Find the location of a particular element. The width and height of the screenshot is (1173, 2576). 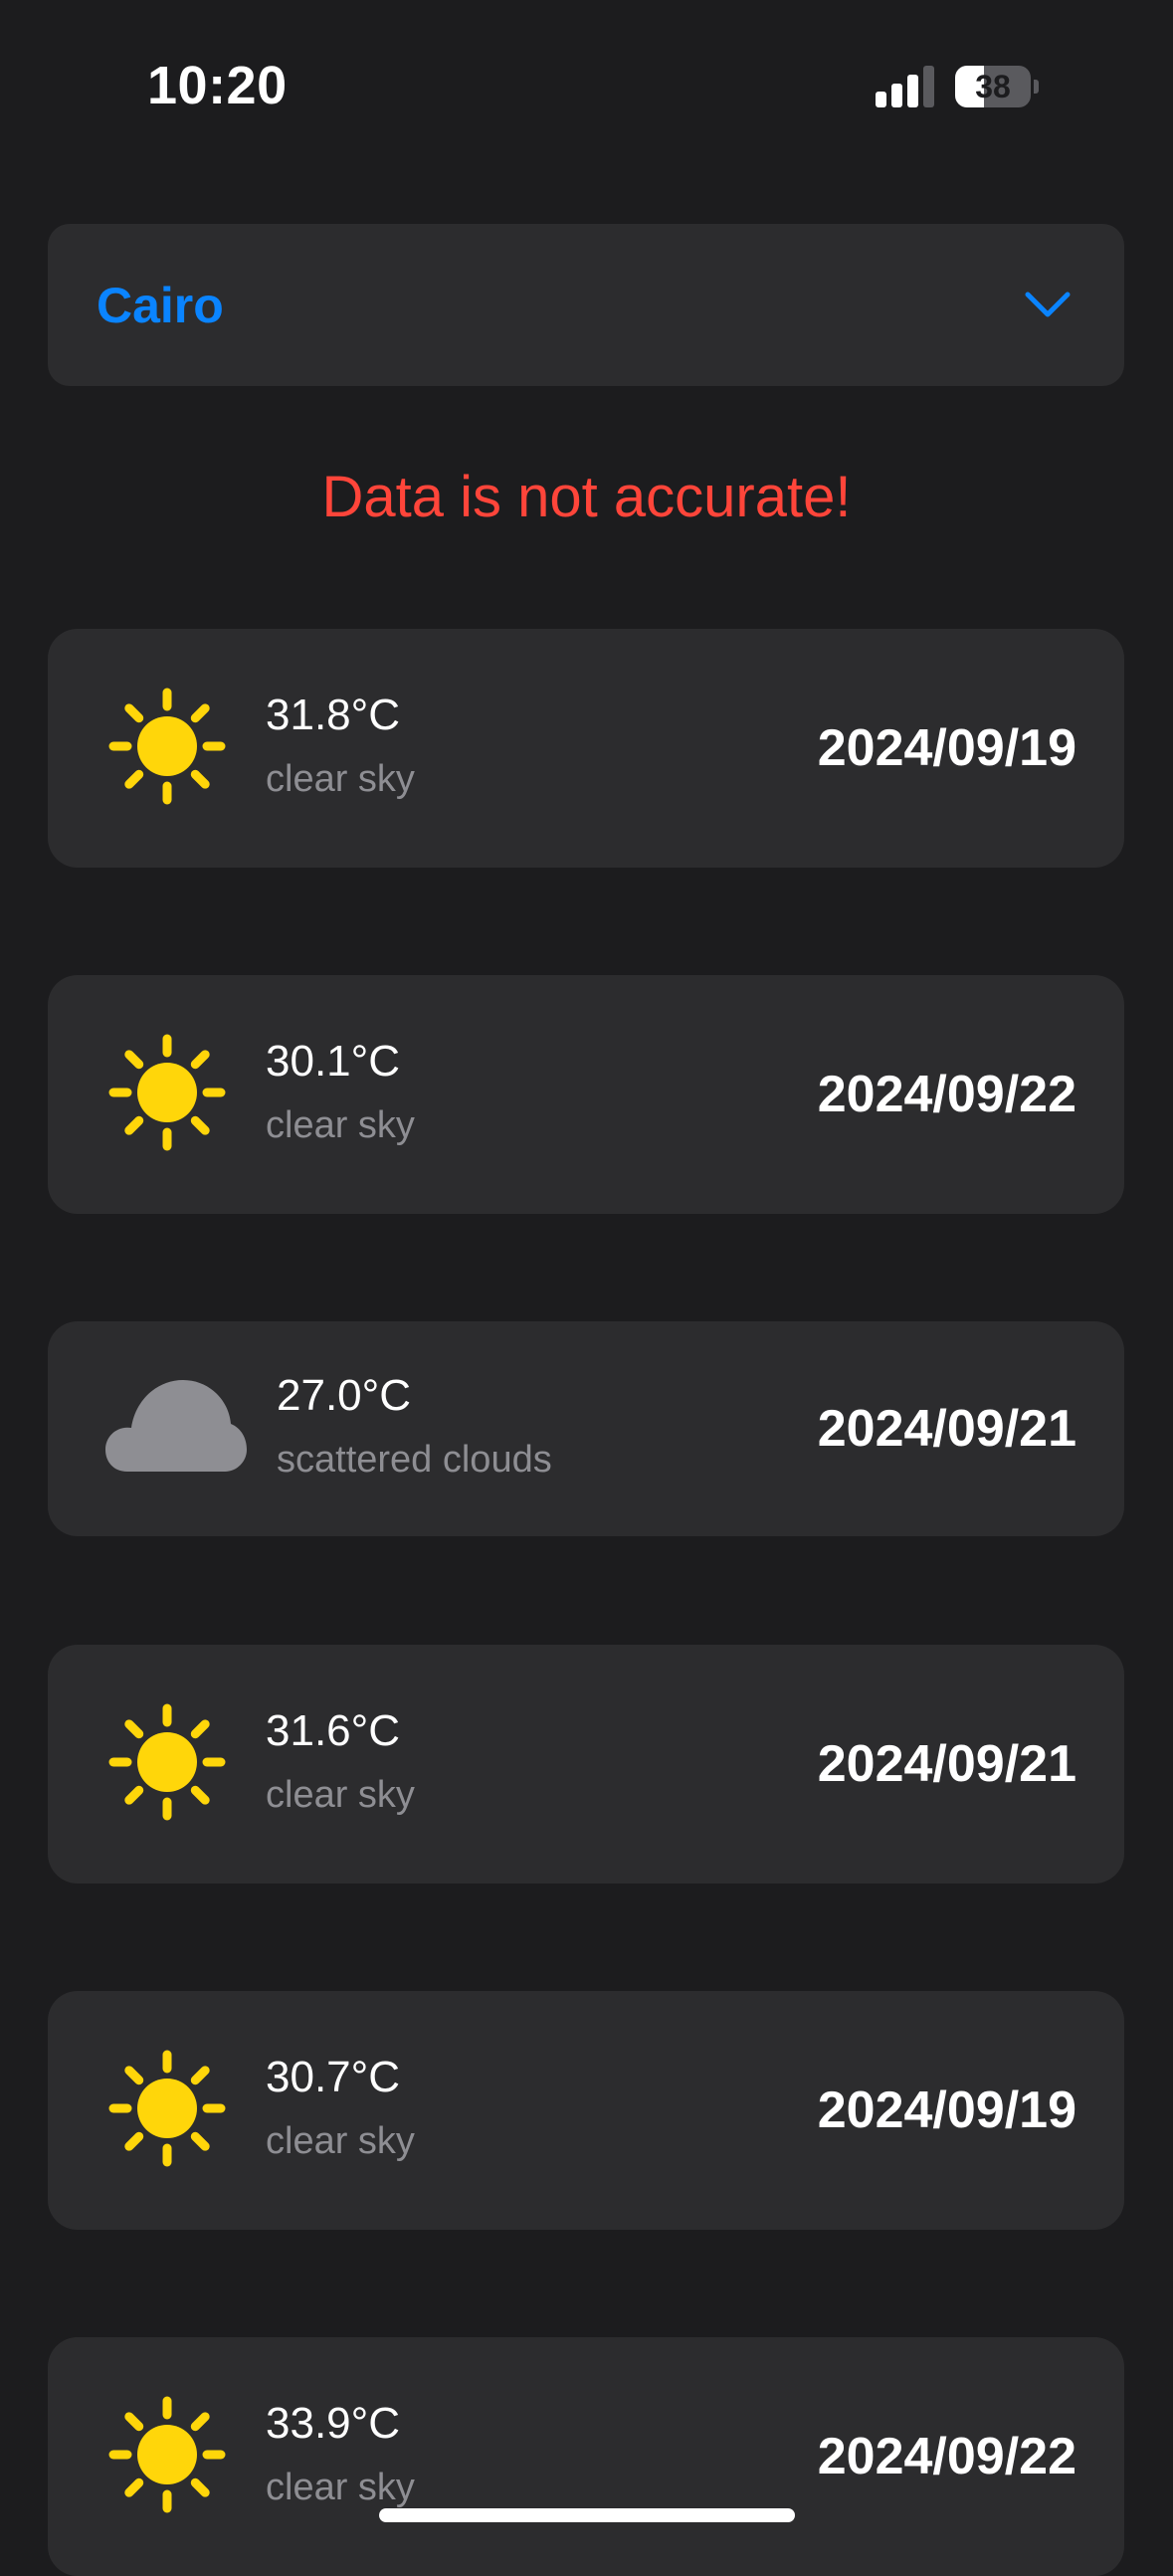

forecast-temperature: 31.8°C is located at coordinates (333, 715).